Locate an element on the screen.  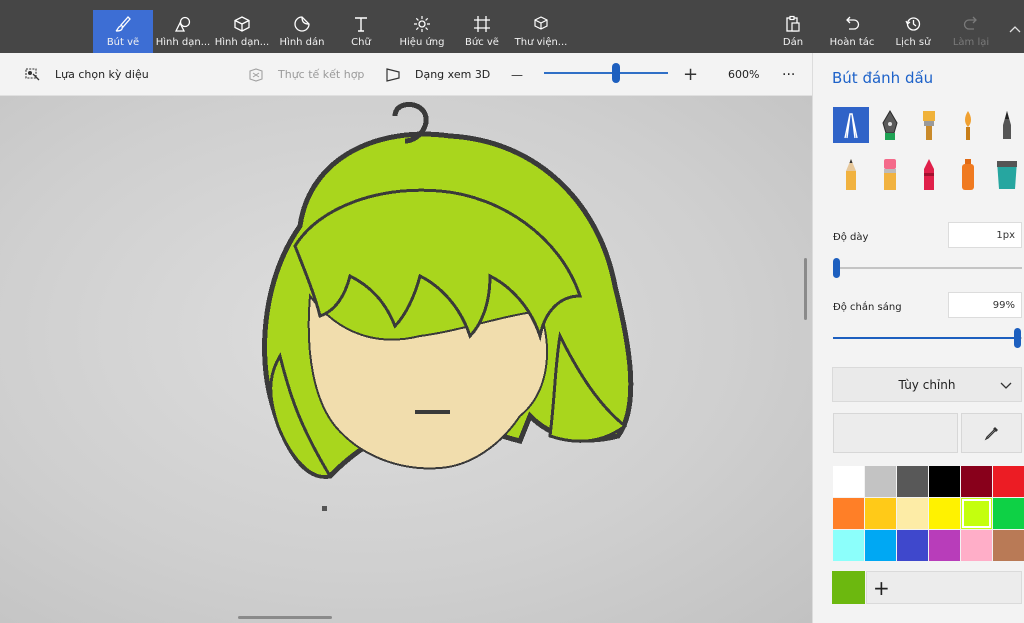
brush-oil is located at coordinates (929, 125).